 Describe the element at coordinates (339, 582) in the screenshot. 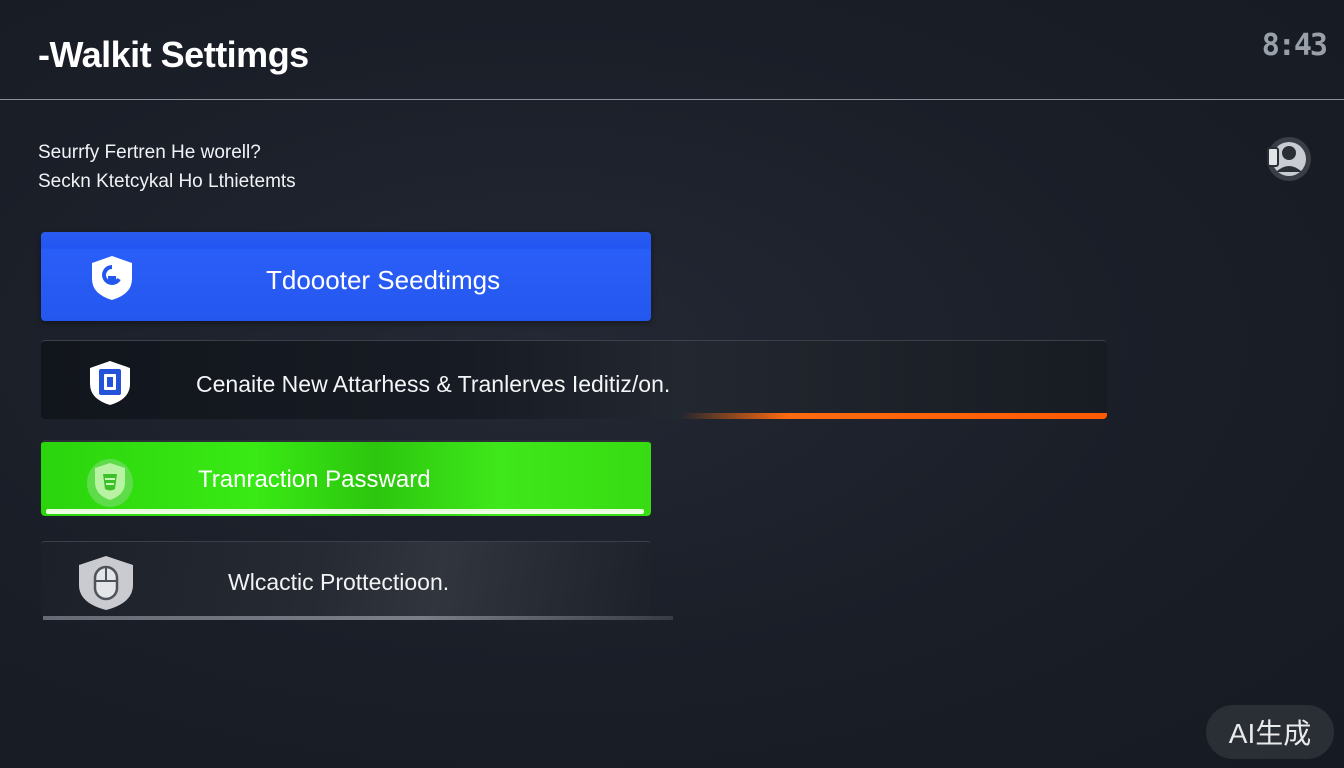

I see `option-label: Wlcactic Prottectioon.` at that location.